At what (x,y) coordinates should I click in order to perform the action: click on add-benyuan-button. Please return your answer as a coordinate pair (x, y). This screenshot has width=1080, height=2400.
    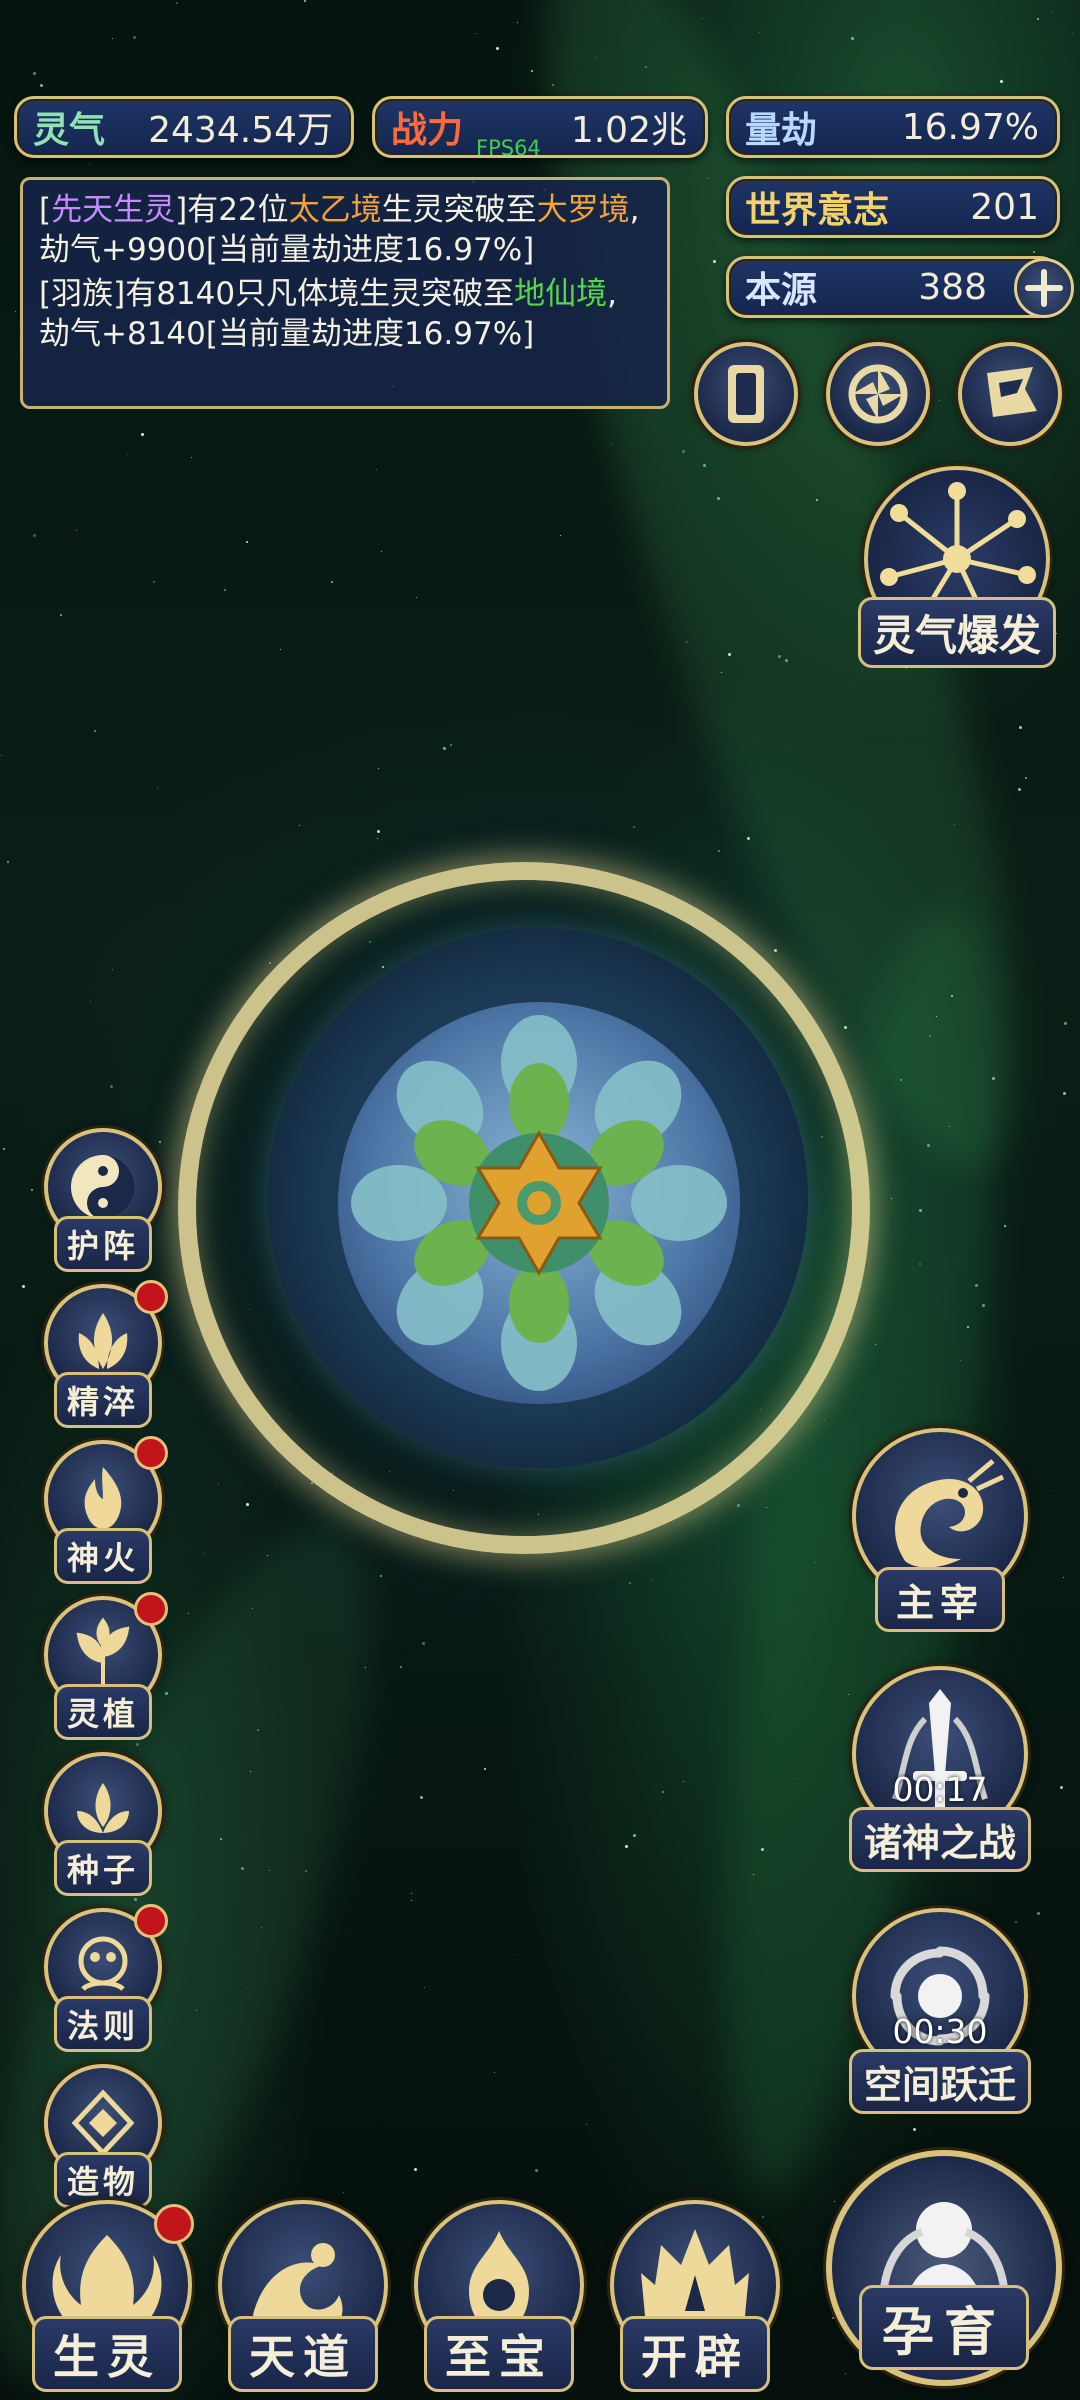
    Looking at the image, I should click on (1044, 288).